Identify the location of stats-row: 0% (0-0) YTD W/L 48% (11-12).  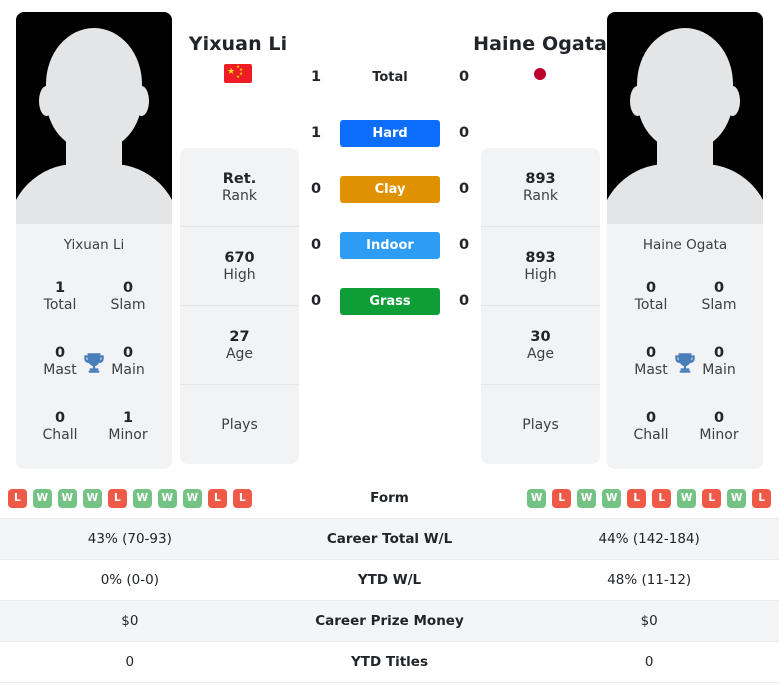
(389, 580).